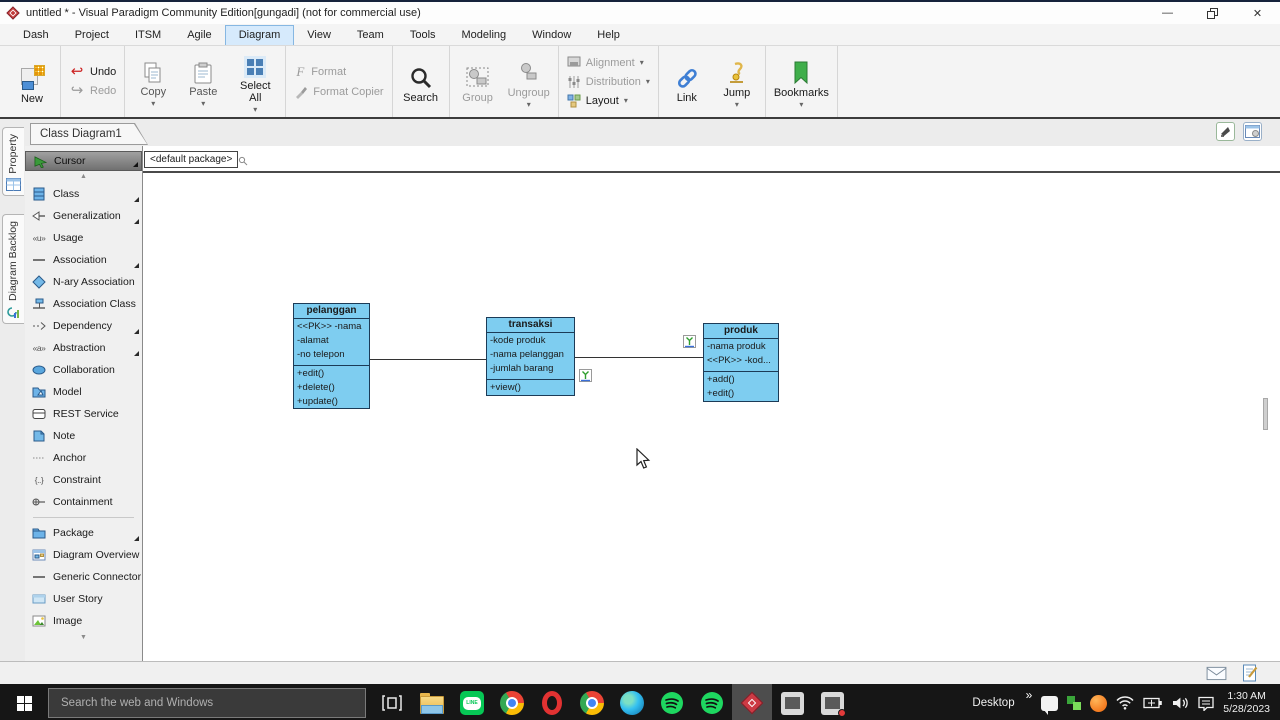 The width and height of the screenshot is (1280, 720). I want to click on chat-bubble-tray-icon, so click(1050, 705).